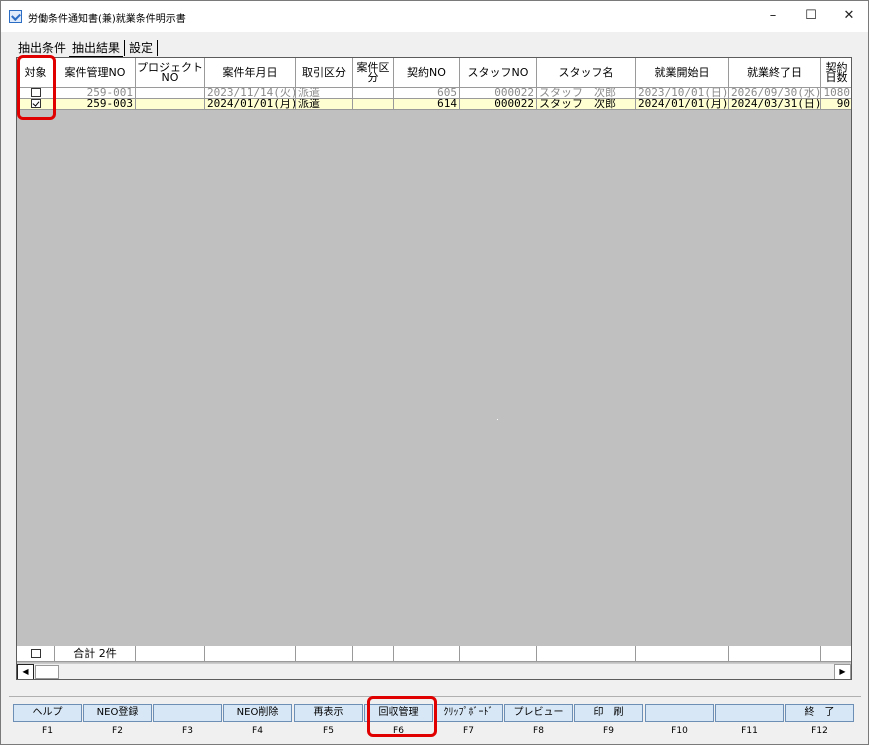 The image size is (869, 745). Describe the element at coordinates (170, 104) in the screenshot. I see `project-no-cell` at that location.